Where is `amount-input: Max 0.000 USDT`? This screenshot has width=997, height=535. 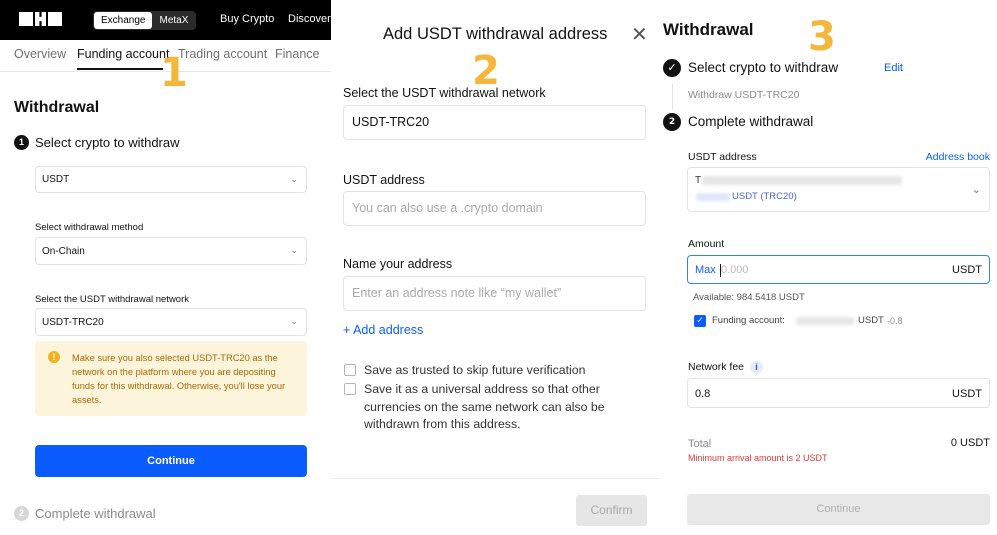
amount-input: Max 0.000 USDT is located at coordinates (838, 269).